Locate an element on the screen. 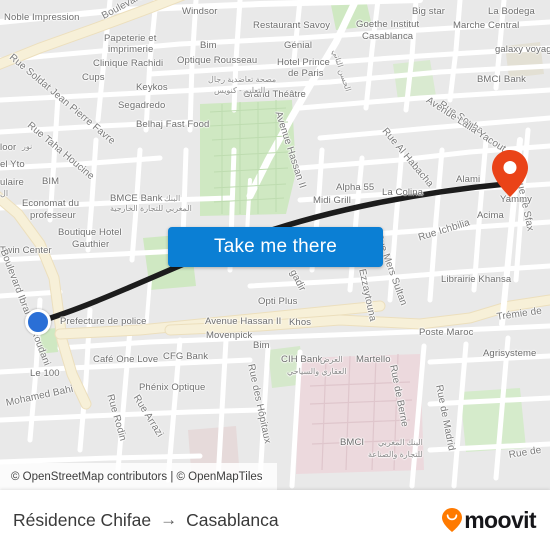 This screenshot has height=550, width=550. footer-bar: Résidence Chifae → Casablanca moovit is located at coordinates (275, 520).